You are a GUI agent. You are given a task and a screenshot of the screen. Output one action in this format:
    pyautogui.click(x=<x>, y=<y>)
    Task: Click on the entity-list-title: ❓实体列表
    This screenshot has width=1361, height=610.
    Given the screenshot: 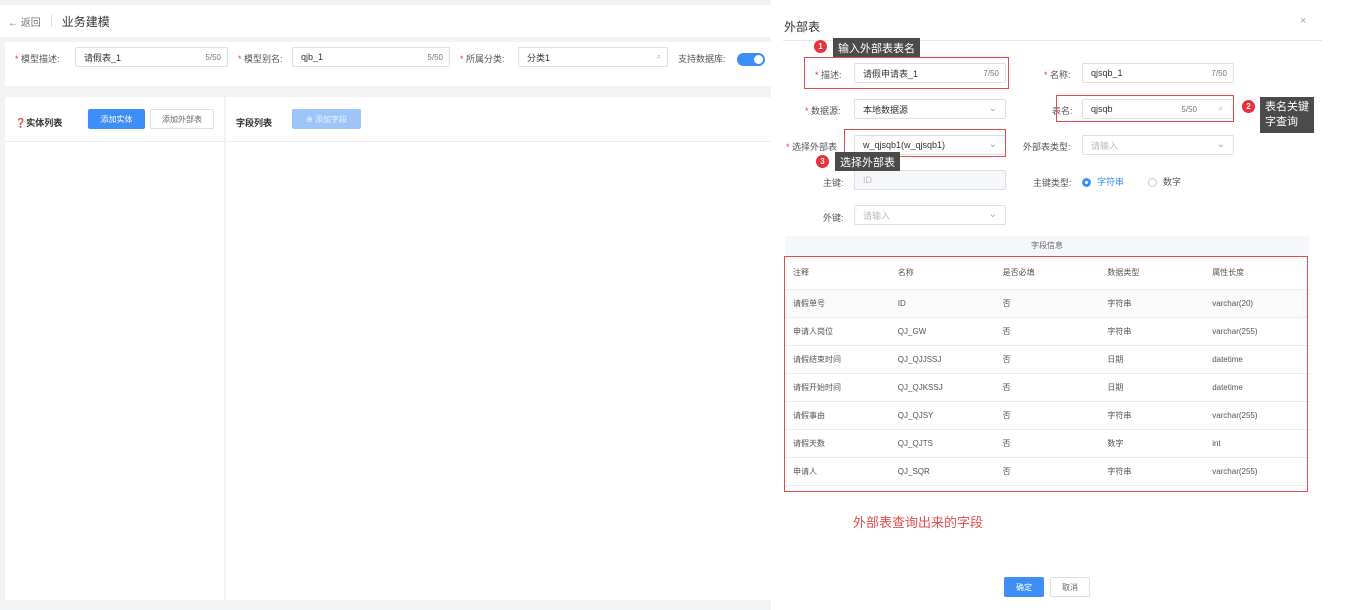 What is the action you would take?
    pyautogui.click(x=39, y=123)
    